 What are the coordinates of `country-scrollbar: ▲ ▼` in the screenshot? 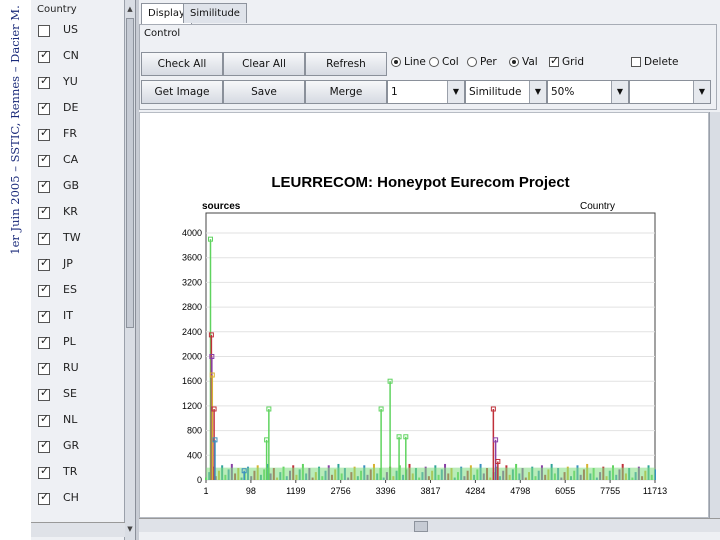 It's located at (129, 270).